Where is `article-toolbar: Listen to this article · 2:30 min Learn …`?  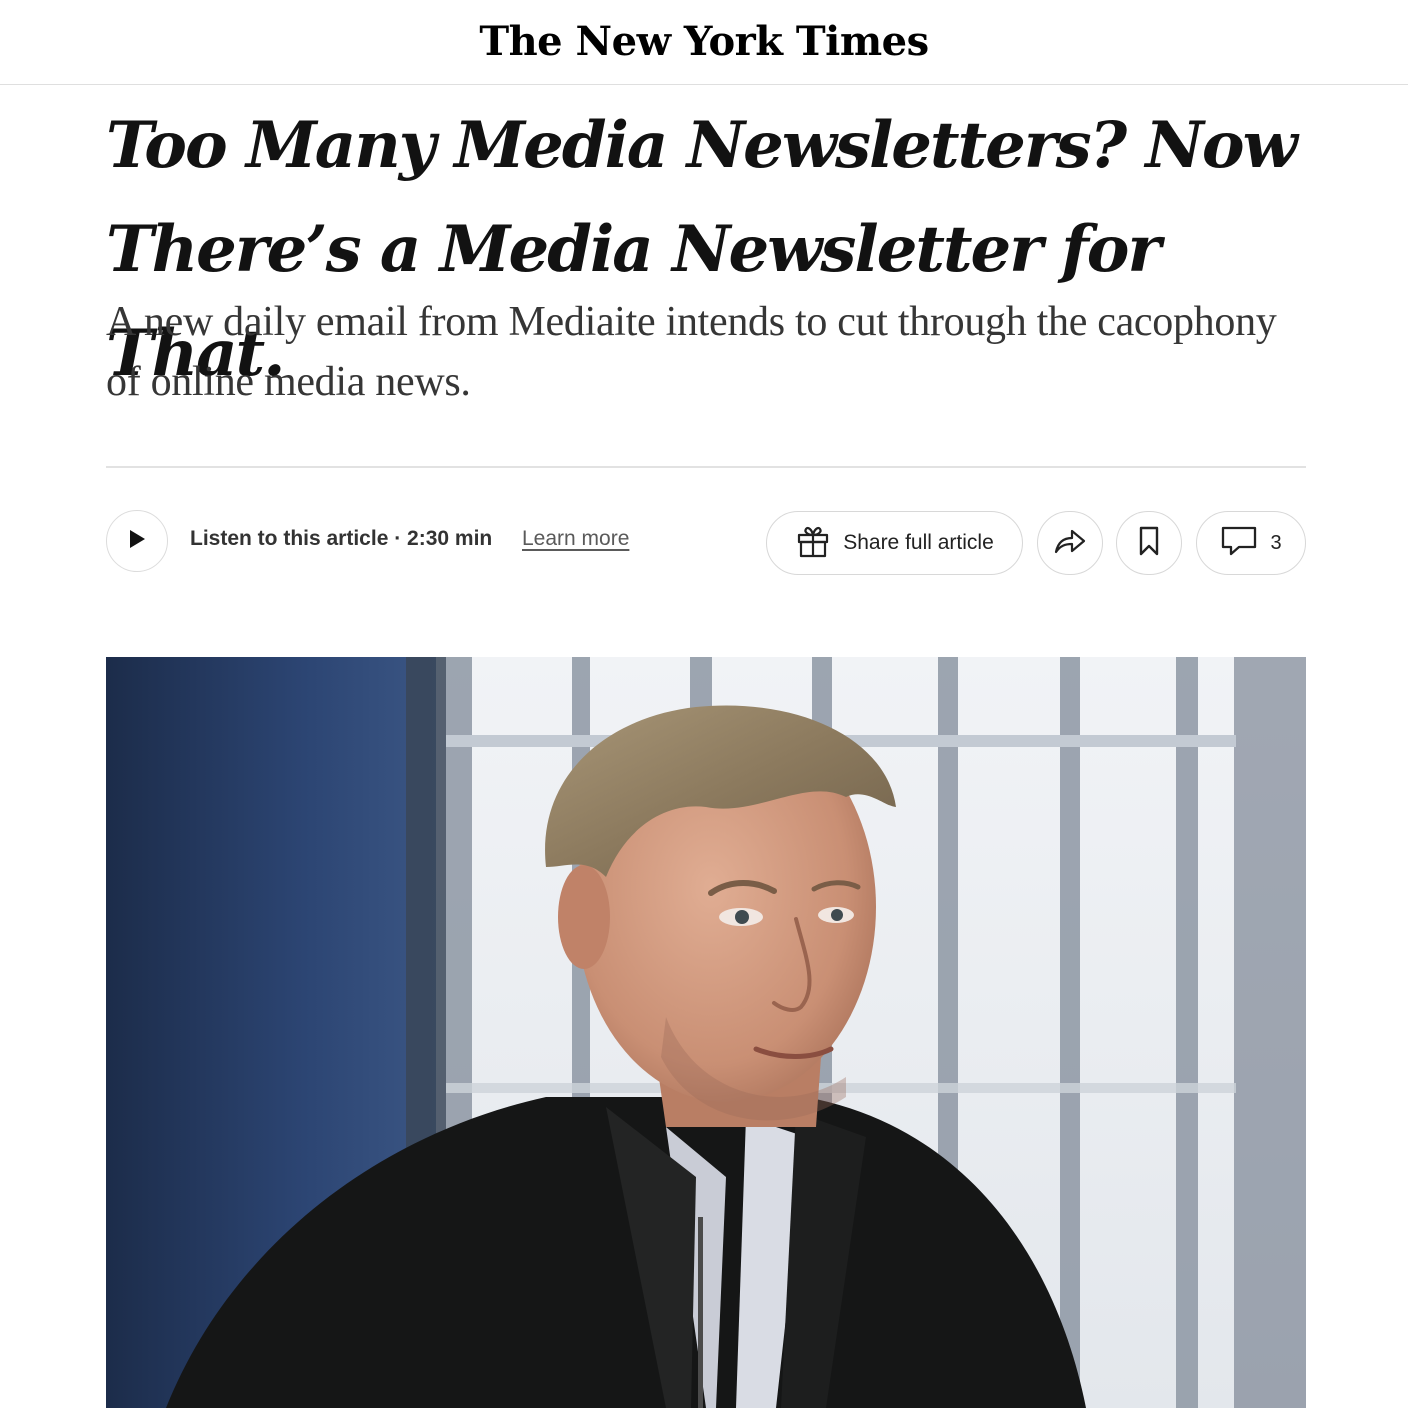 article-toolbar: Listen to this article · 2:30 min Learn … is located at coordinates (706, 542).